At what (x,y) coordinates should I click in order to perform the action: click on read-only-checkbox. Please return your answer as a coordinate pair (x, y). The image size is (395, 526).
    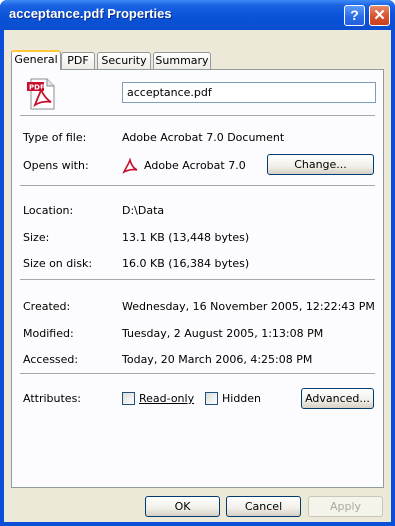
    Looking at the image, I should click on (128, 398).